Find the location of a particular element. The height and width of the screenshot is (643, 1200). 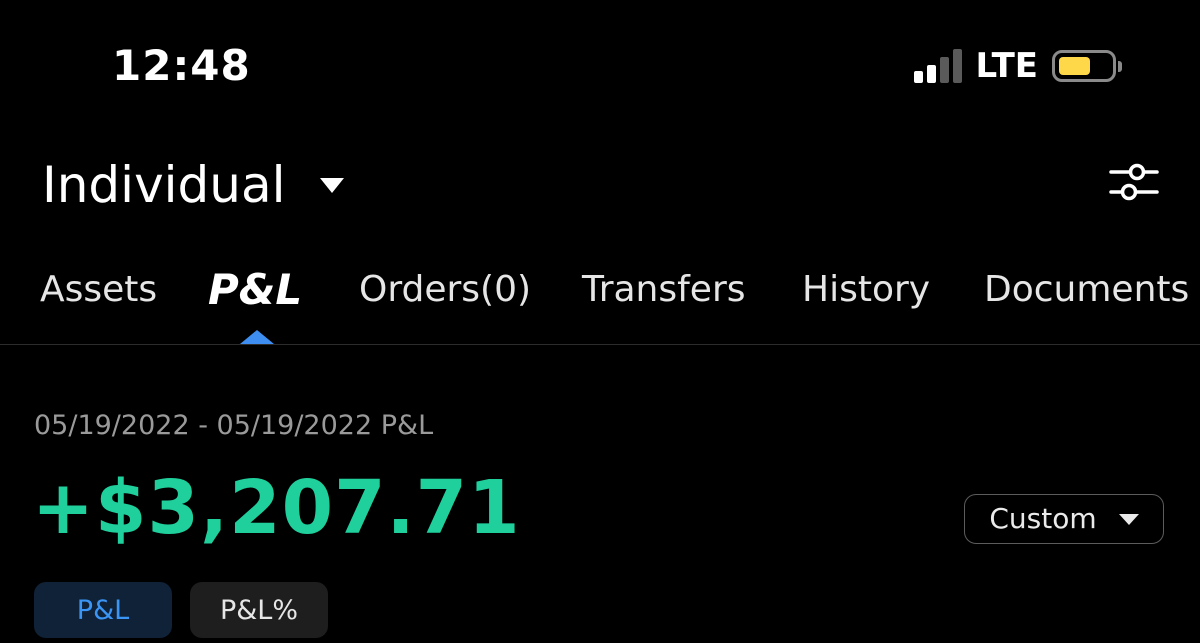

tab-pnl: P&L is located at coordinates (255, 290).